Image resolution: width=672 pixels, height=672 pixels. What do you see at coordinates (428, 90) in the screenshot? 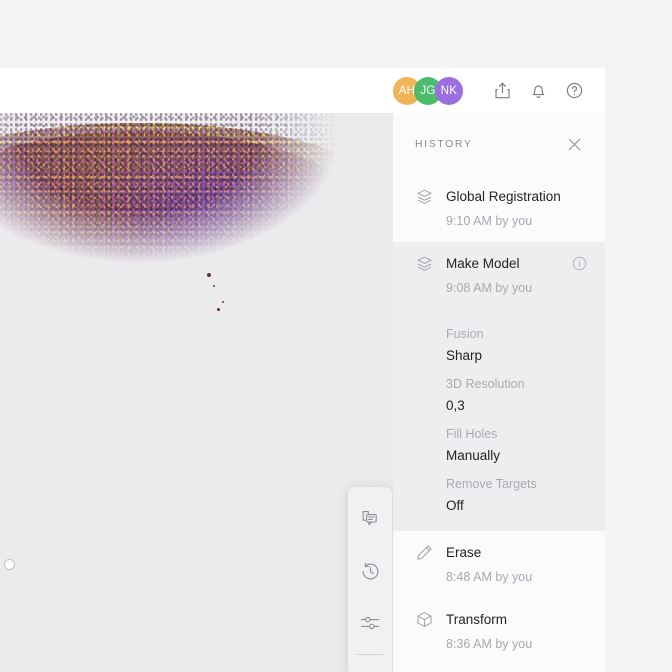
I see `collaborator-avatars: AH JG NK` at bounding box center [428, 90].